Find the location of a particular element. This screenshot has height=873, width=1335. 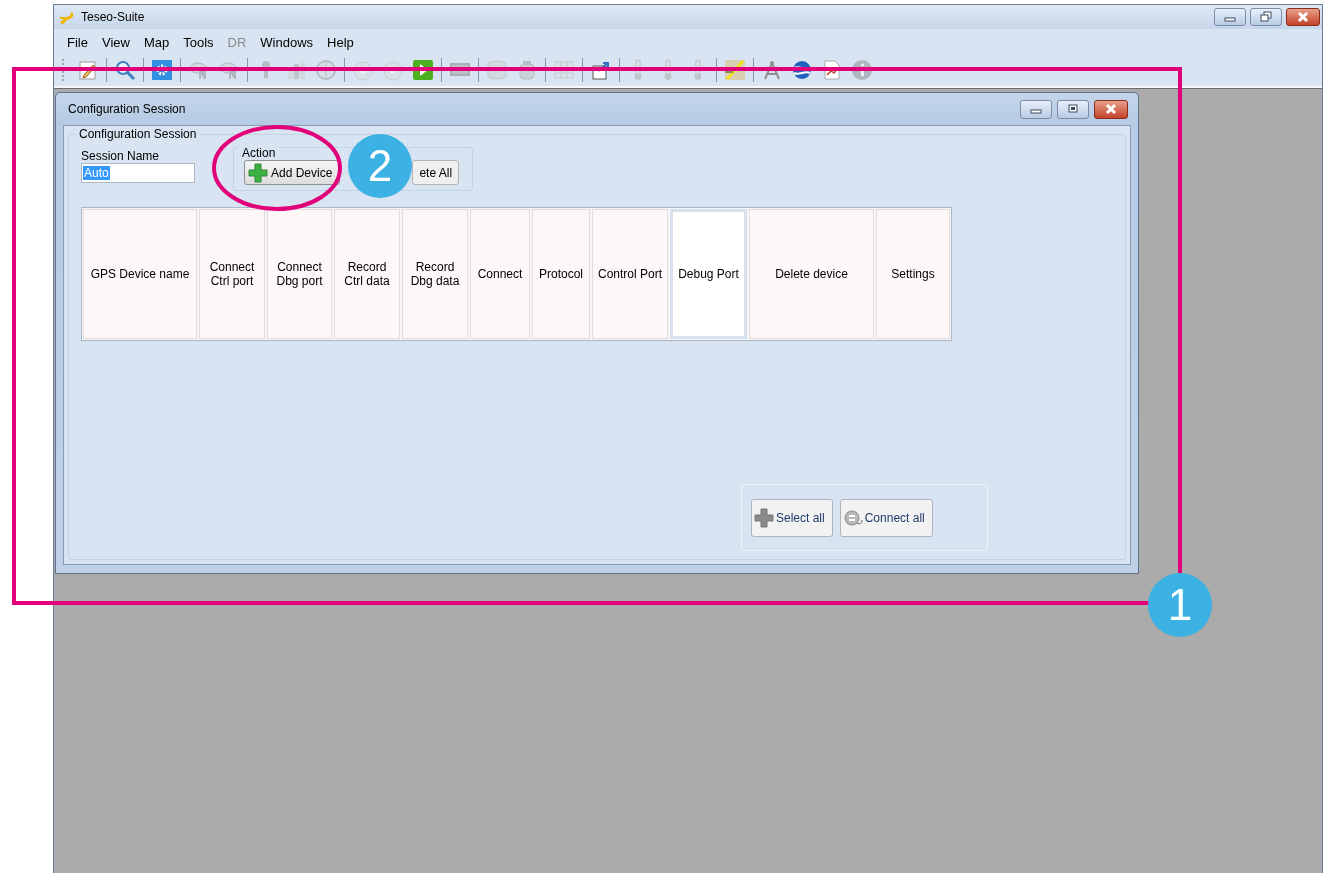

column-header: Settings is located at coordinates (913, 274).